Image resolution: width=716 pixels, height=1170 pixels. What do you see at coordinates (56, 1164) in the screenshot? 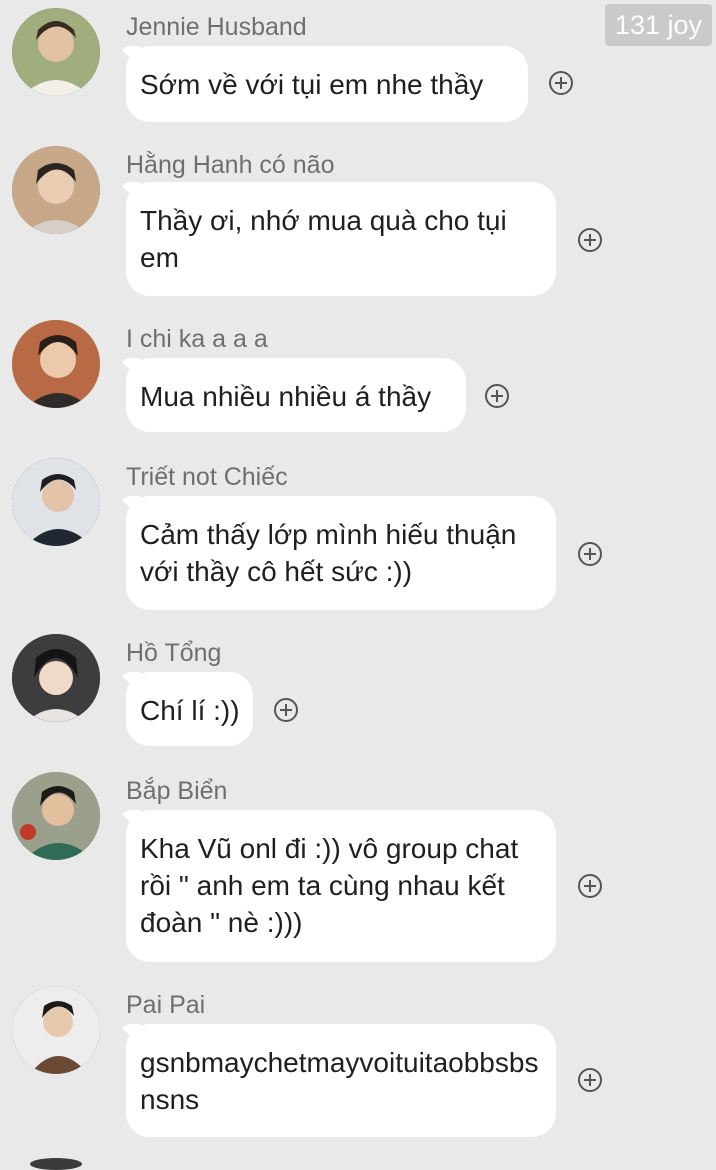
I see `next-avatar-peek` at bounding box center [56, 1164].